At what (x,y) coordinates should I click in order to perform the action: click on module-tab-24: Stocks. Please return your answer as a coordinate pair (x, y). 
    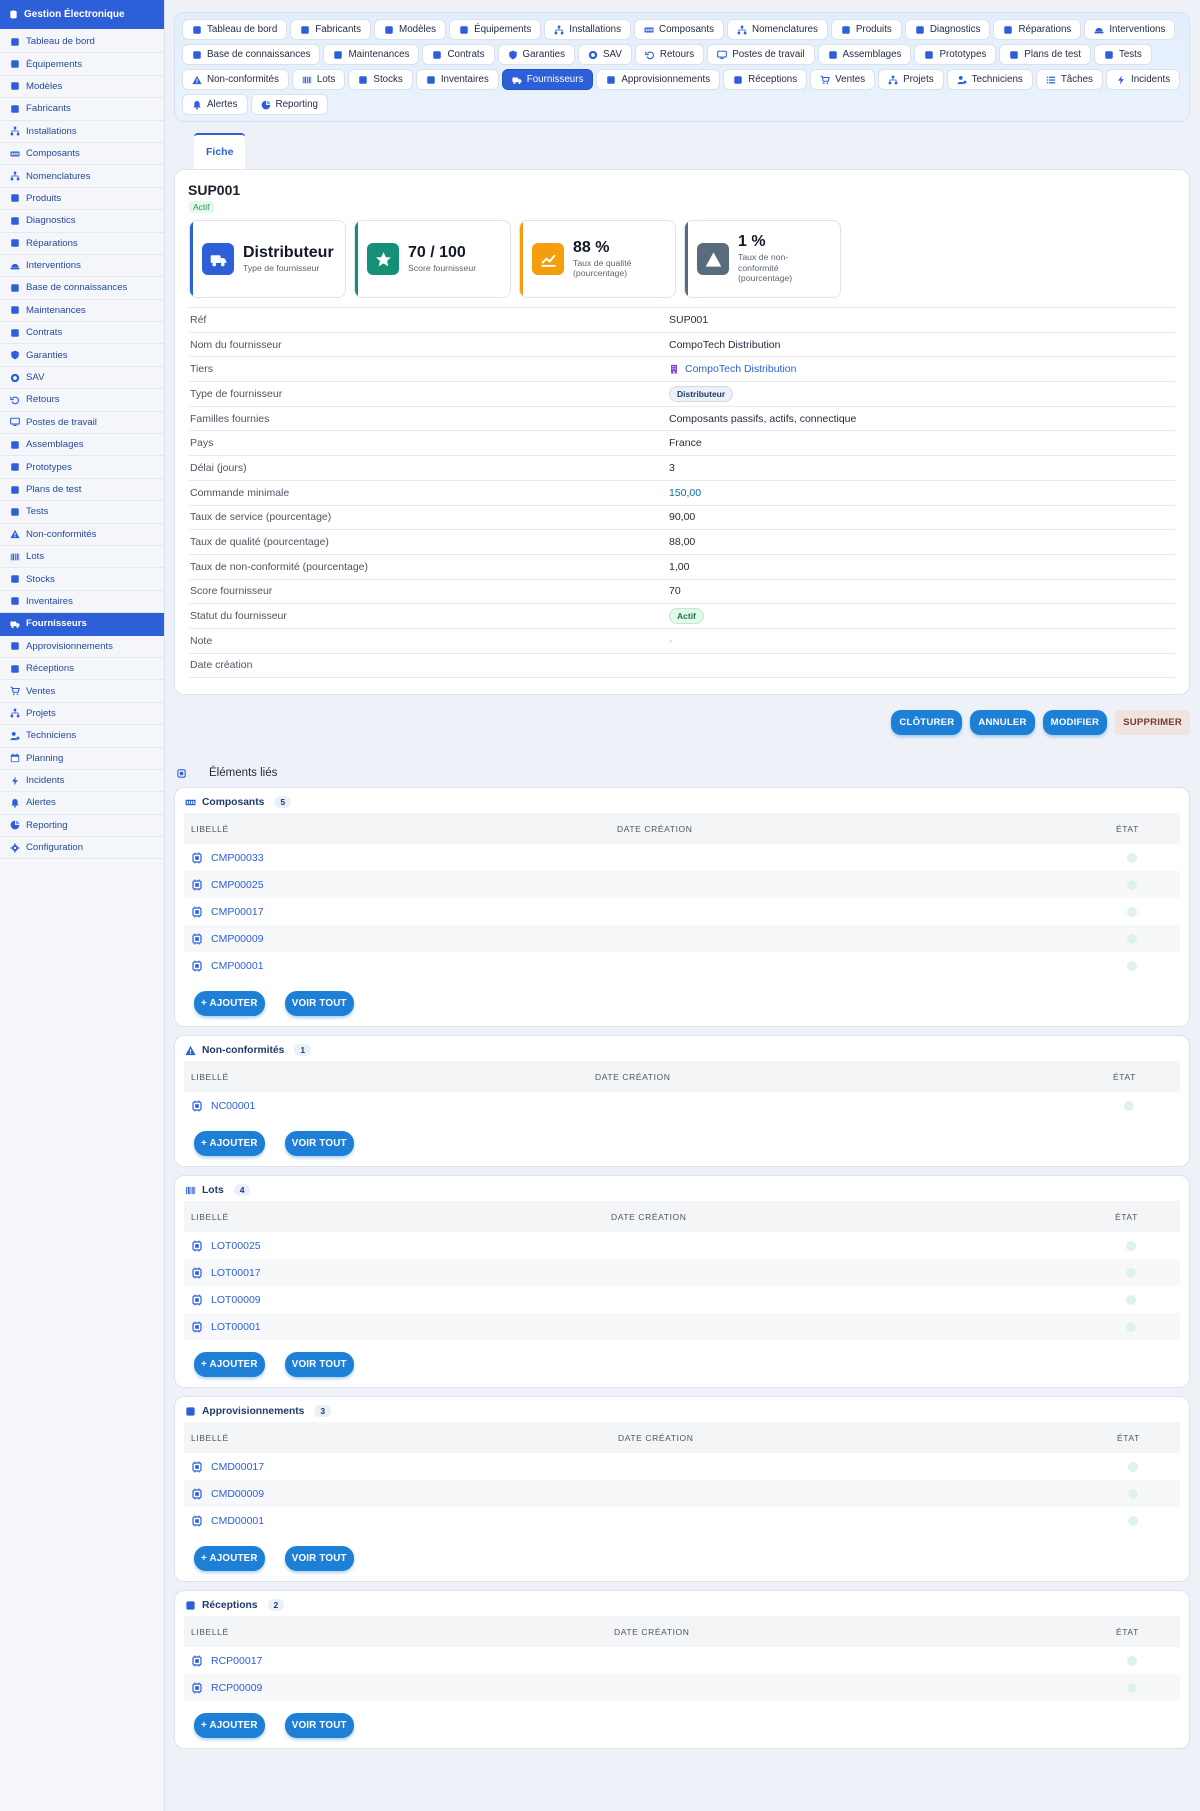
    Looking at the image, I should click on (380, 79).